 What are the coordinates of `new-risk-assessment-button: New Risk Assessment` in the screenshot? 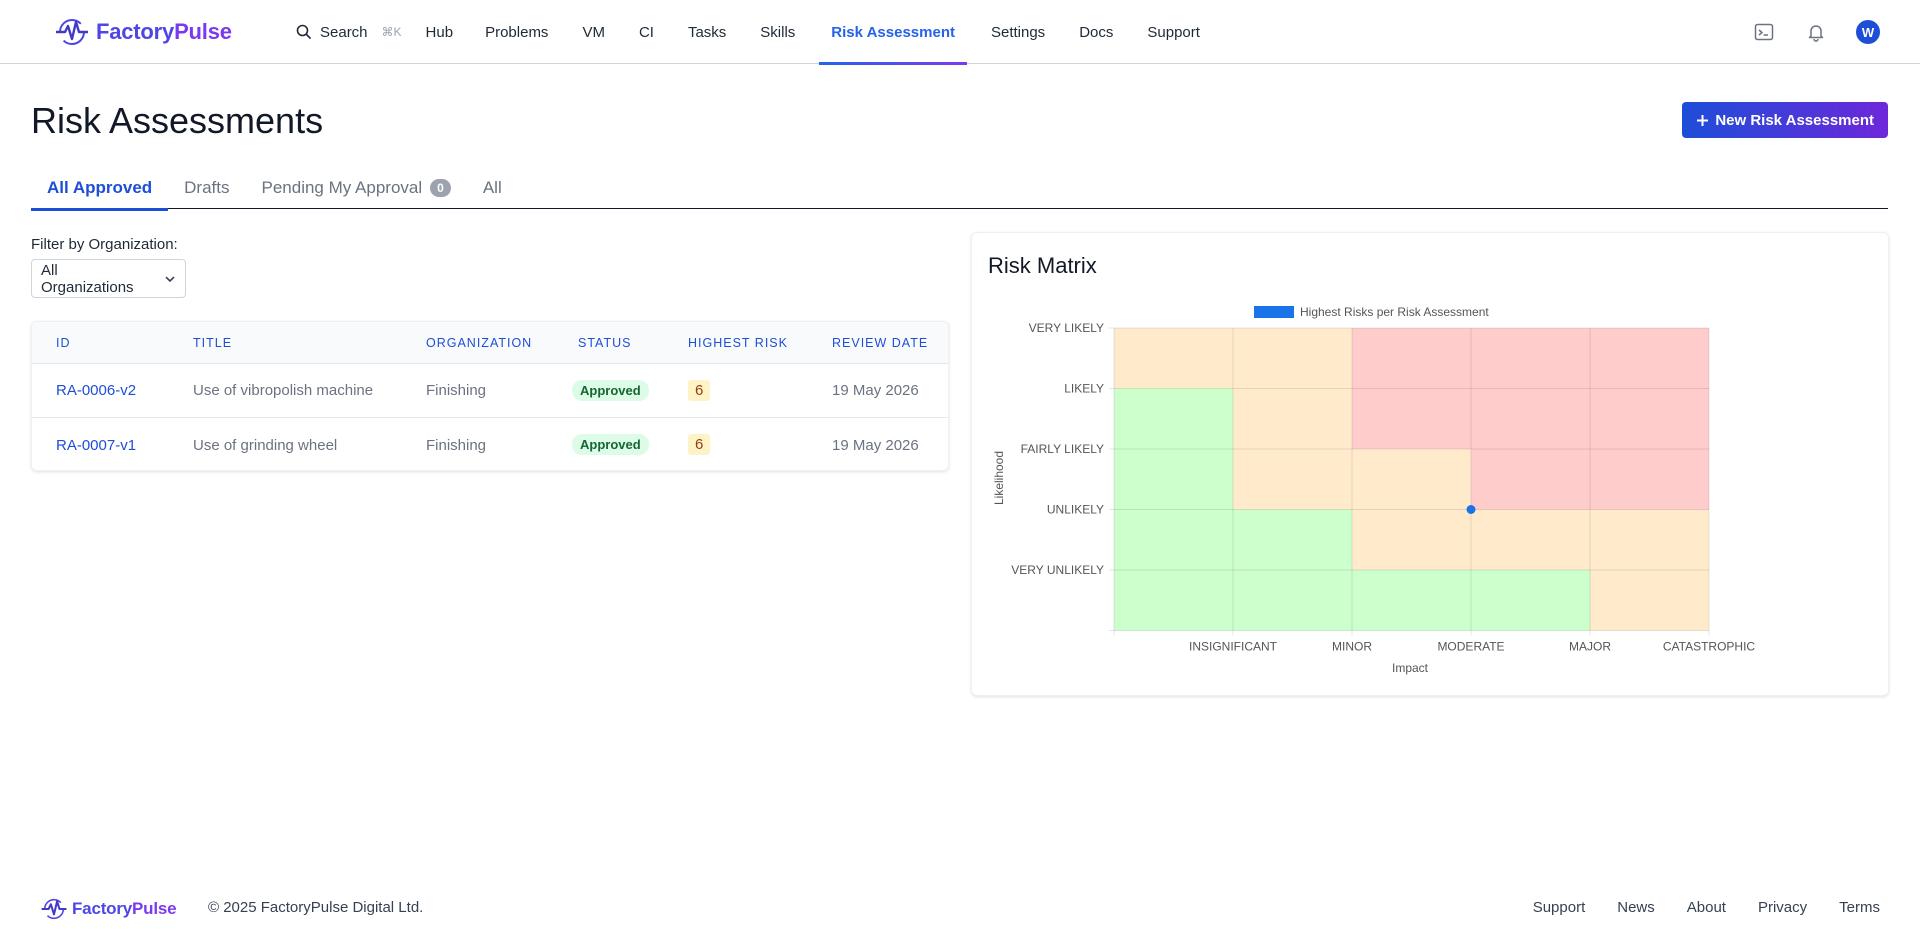 It's located at (1785, 120).